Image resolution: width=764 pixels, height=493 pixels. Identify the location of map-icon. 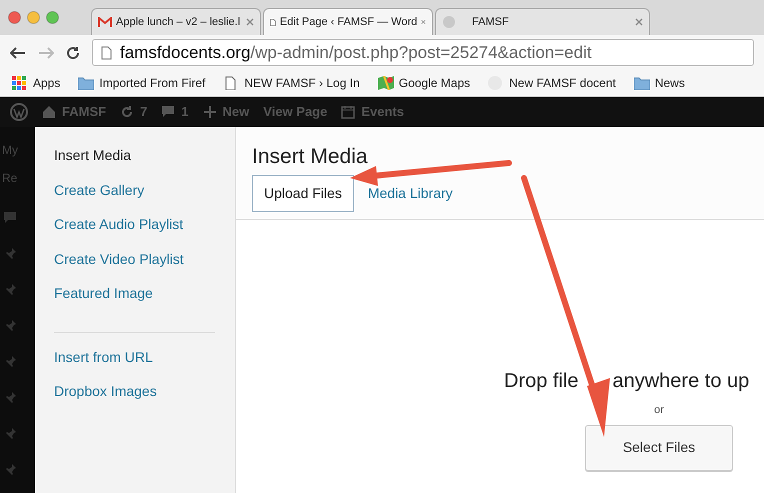
(386, 83).